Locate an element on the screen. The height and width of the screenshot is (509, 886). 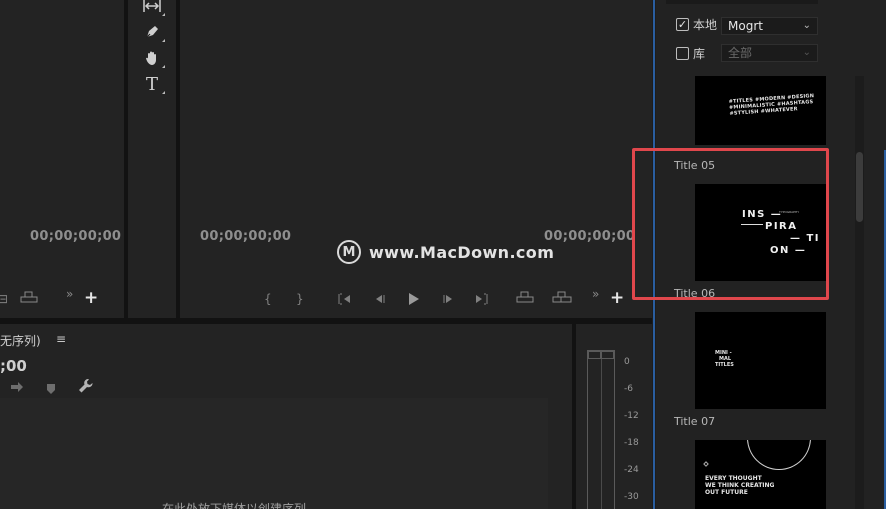
type-tool-glyph: T is located at coordinates (151, 84).